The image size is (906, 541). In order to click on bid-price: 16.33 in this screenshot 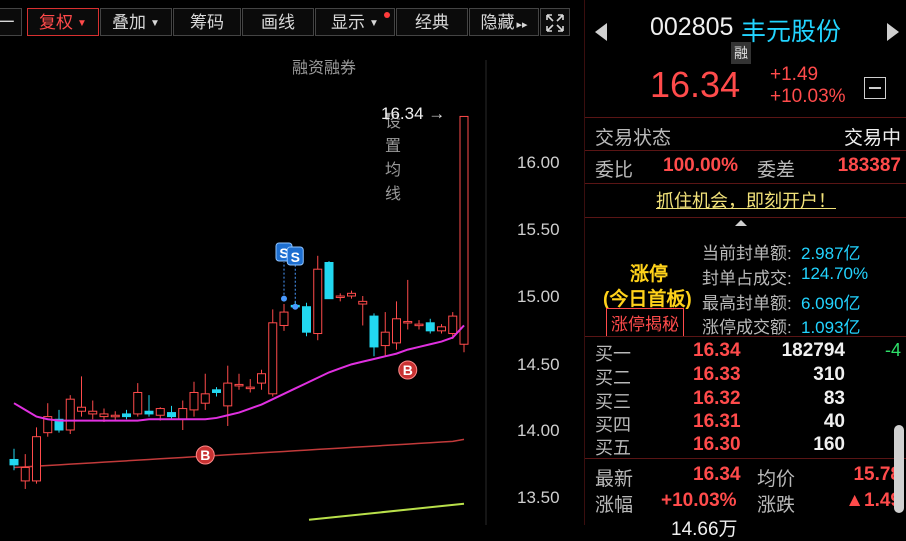, I will do `click(717, 374)`.